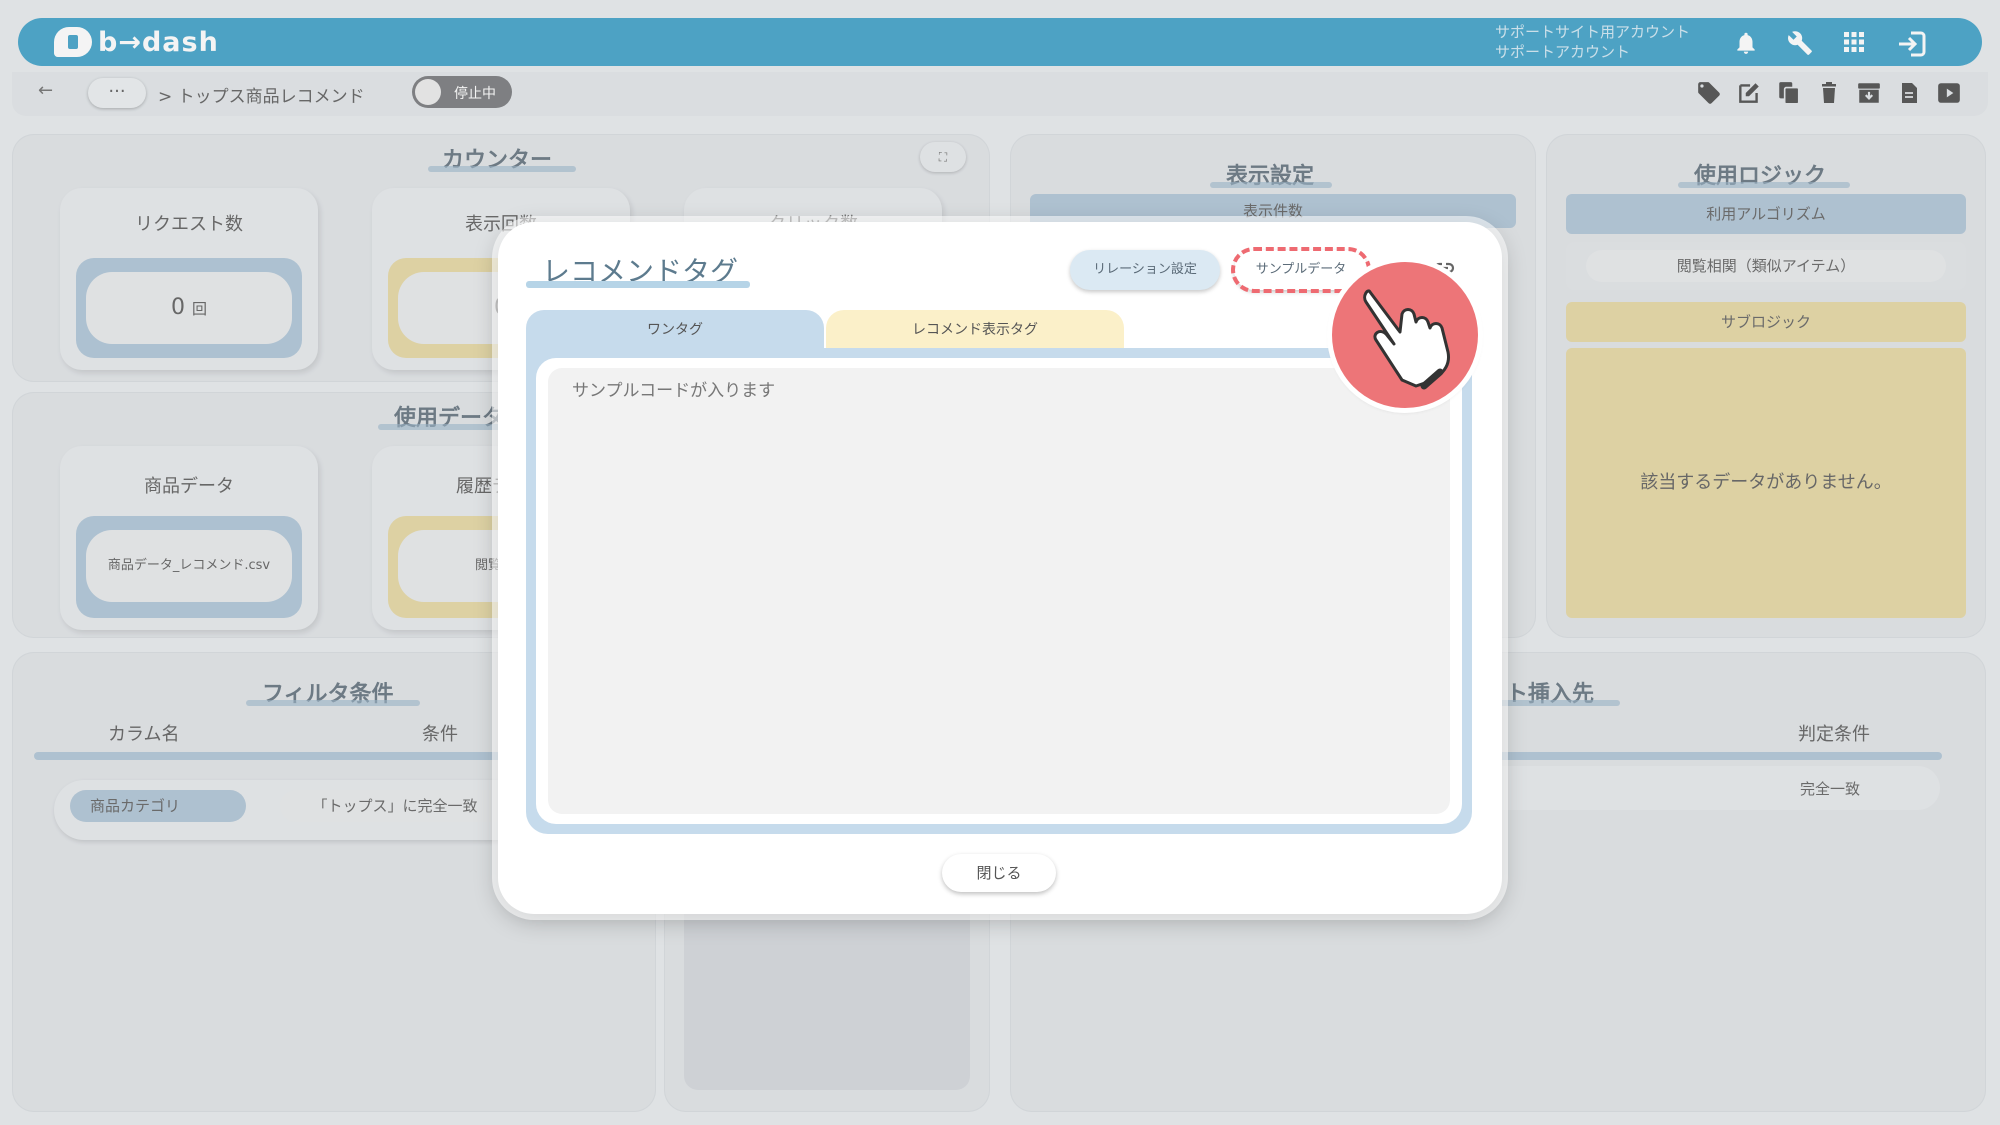 The image size is (2000, 1125). I want to click on pointing-hand-icon, so click(1405, 335).